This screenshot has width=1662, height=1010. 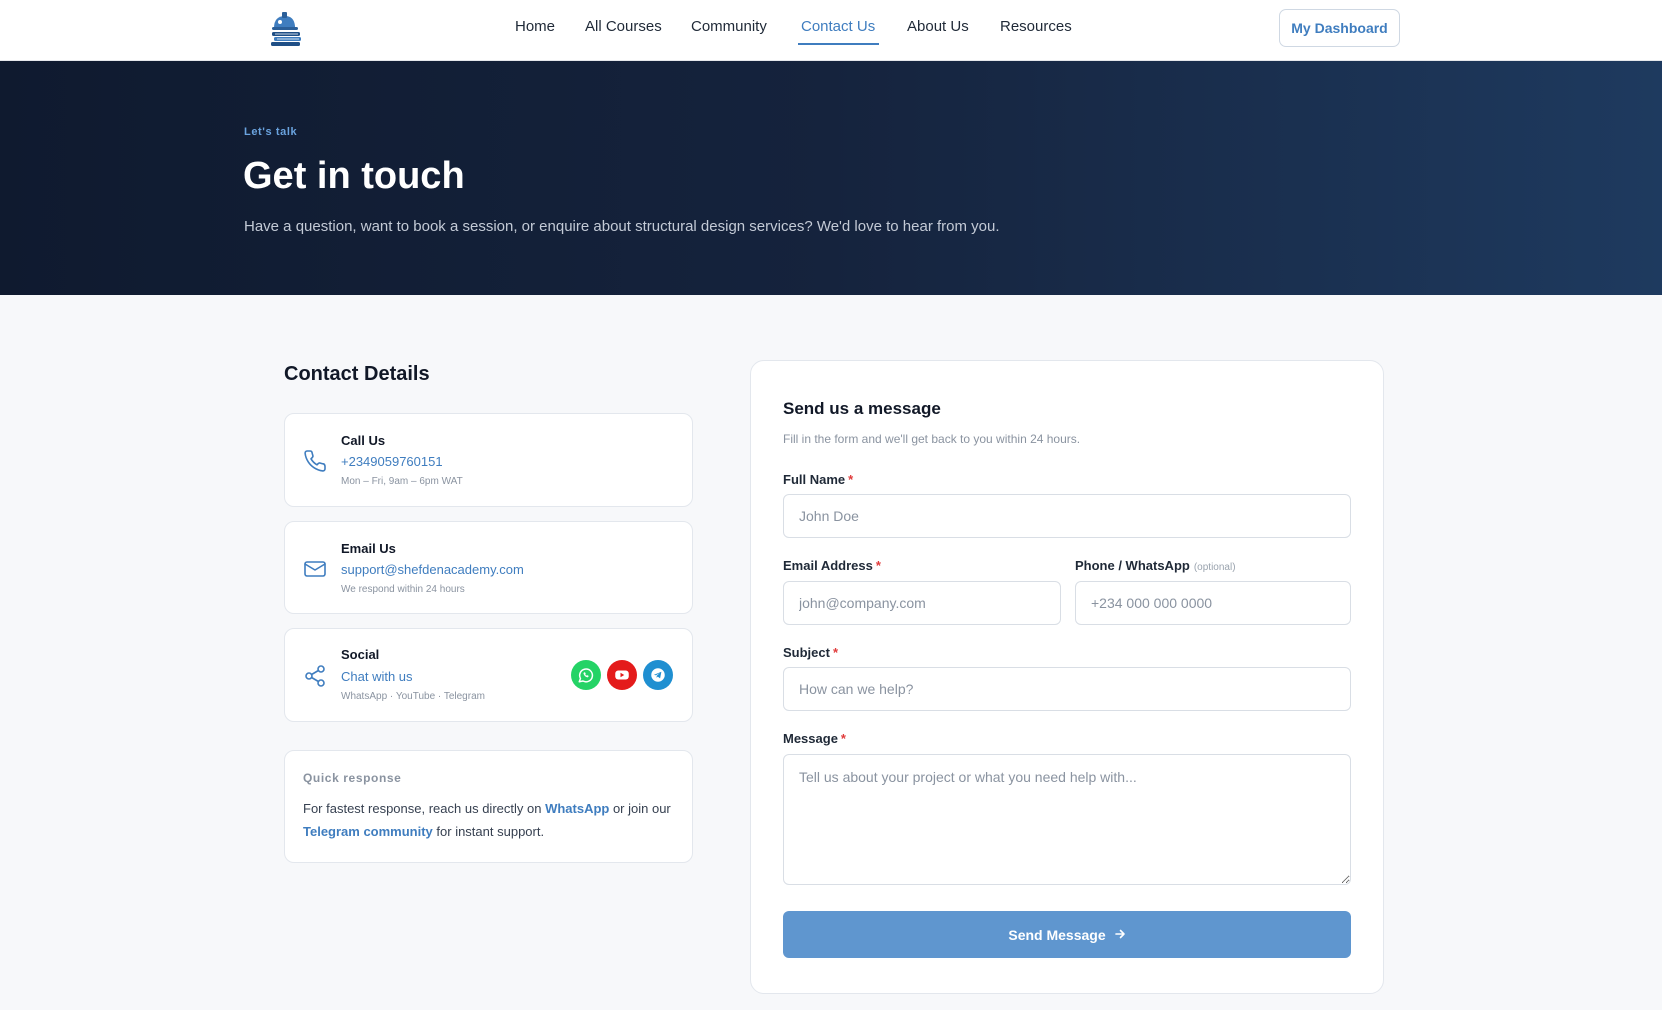 What do you see at coordinates (413, 696) in the screenshot?
I see `social-platforms-note: WhatsApp · YouTube · Telegram` at bounding box center [413, 696].